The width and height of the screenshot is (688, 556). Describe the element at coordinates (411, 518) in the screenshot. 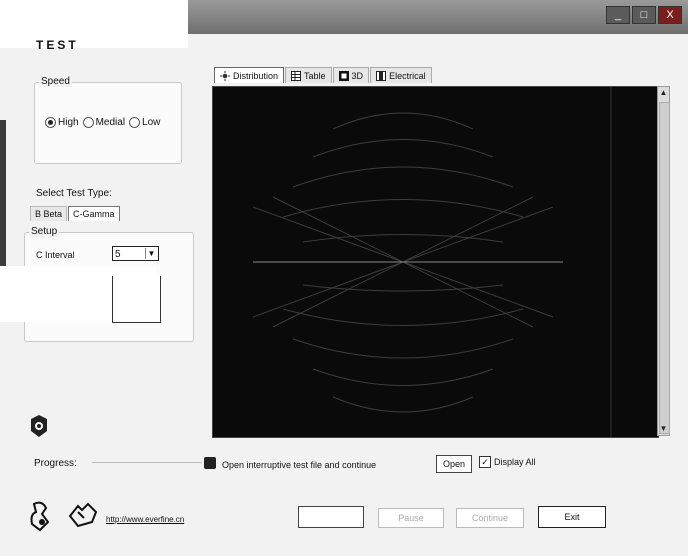

I see `pause-button: Pause` at that location.